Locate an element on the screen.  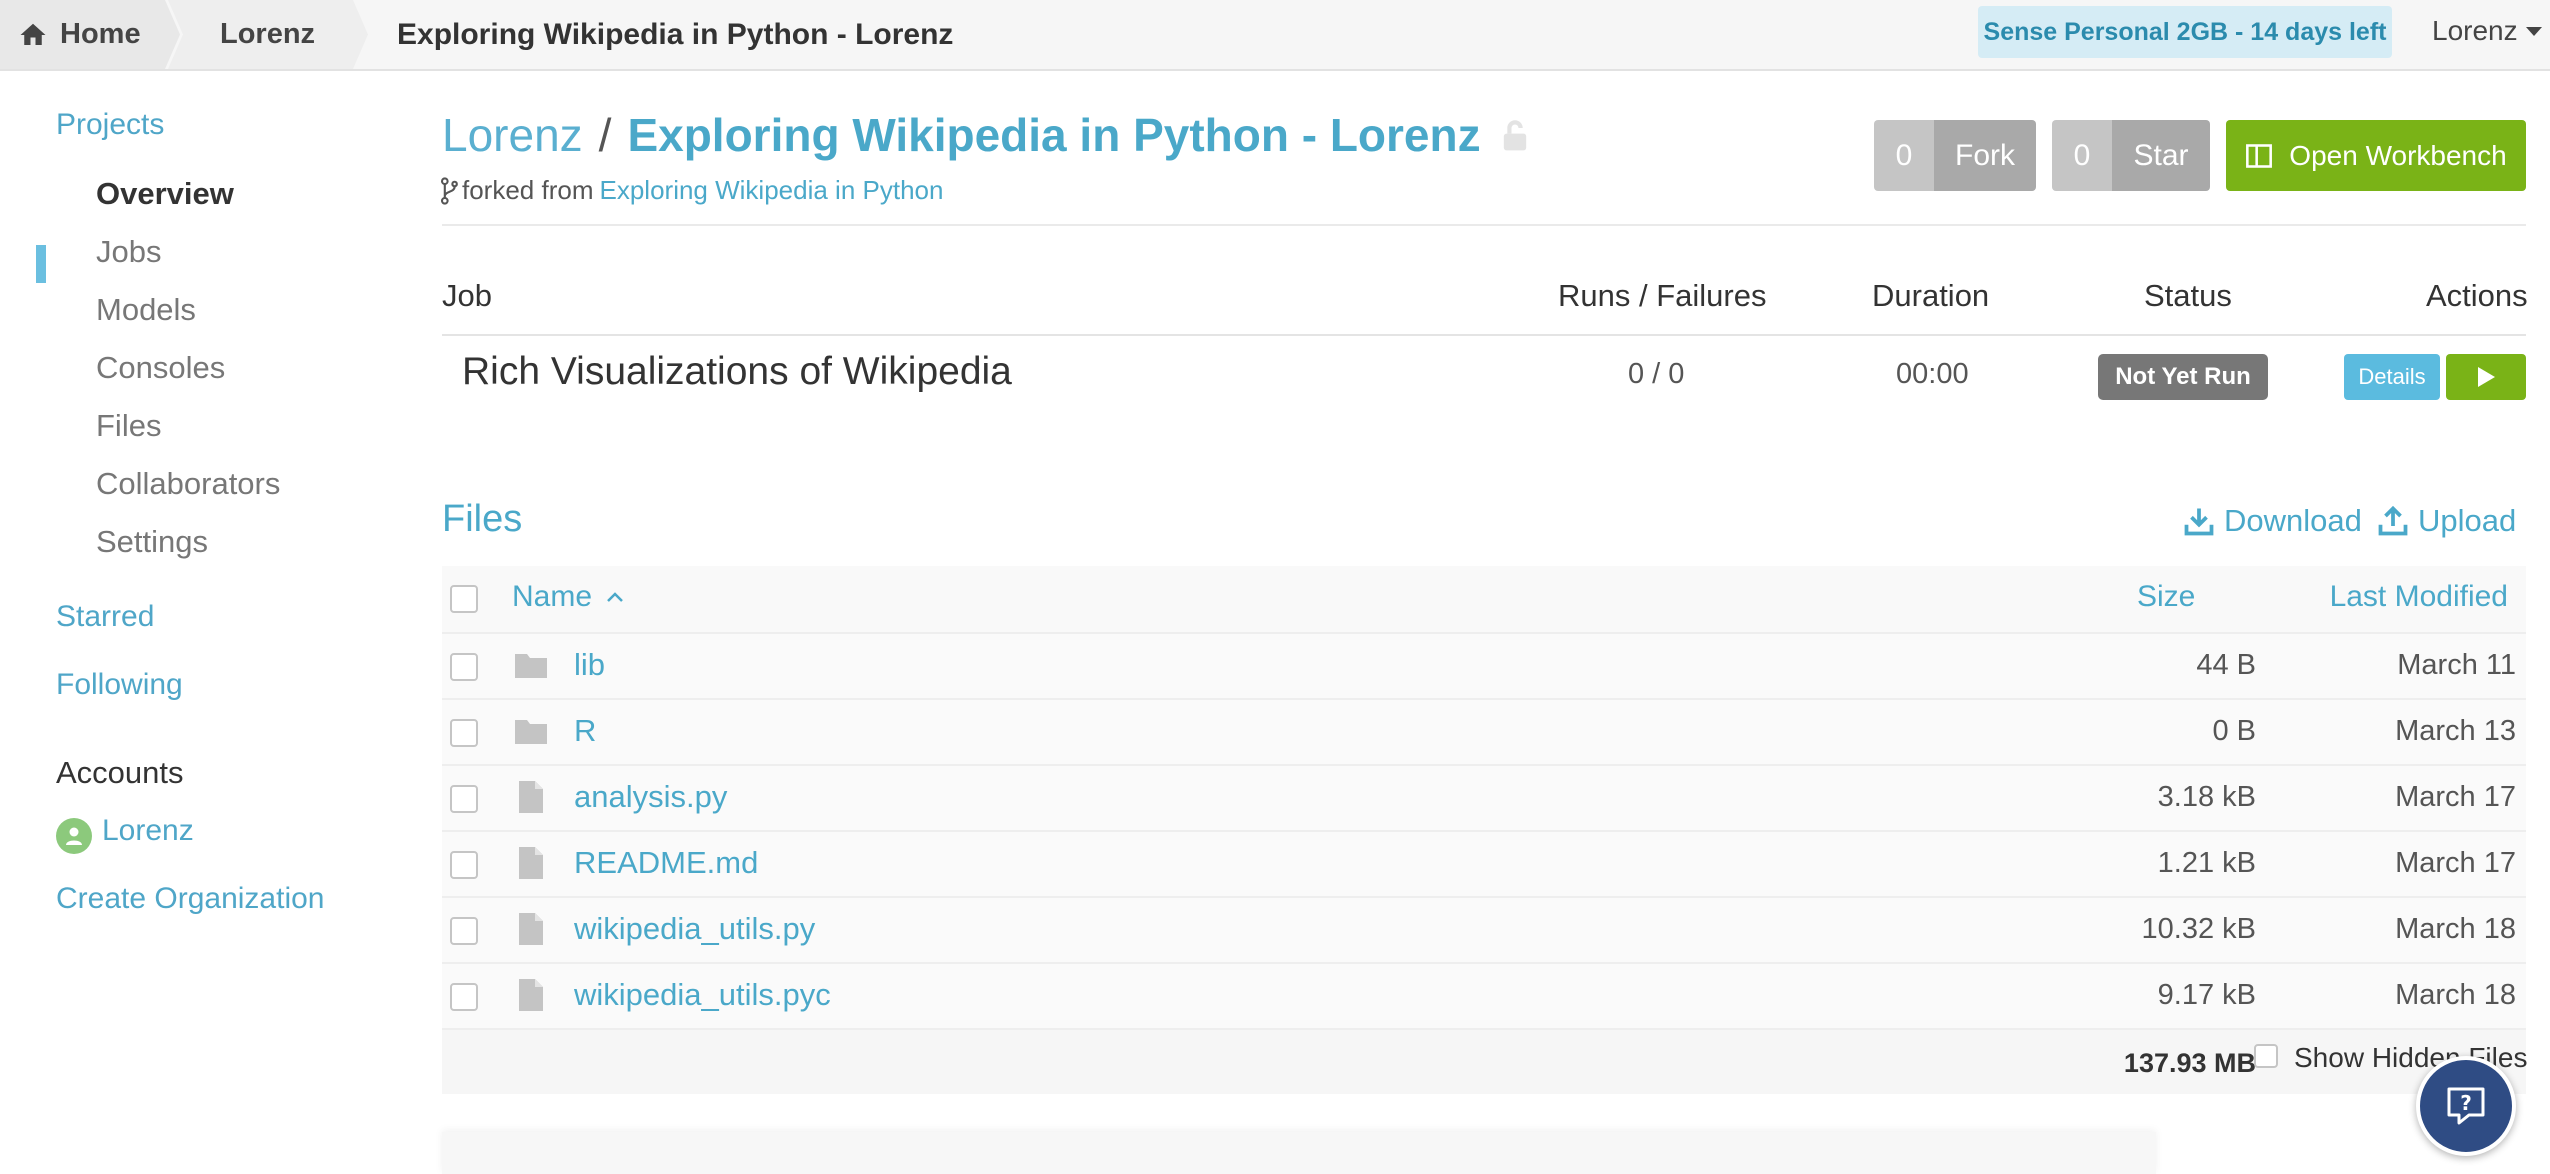
sidebar-item-collaborators: Collaborators is located at coordinates (188, 484).